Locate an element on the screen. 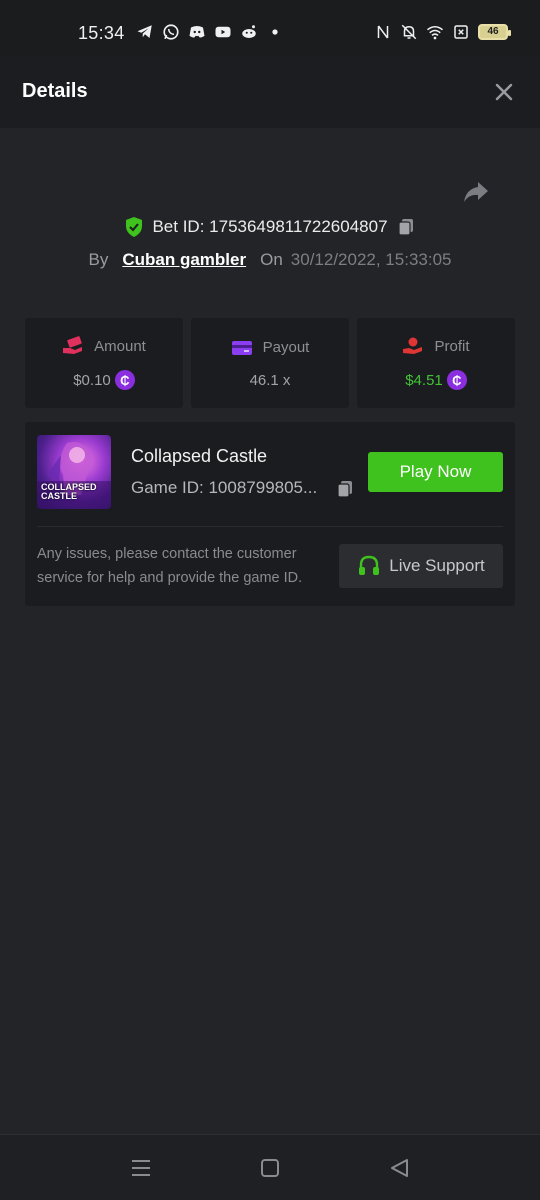 The height and width of the screenshot is (1200, 540). live-support-label: Live Support is located at coordinates (437, 565).